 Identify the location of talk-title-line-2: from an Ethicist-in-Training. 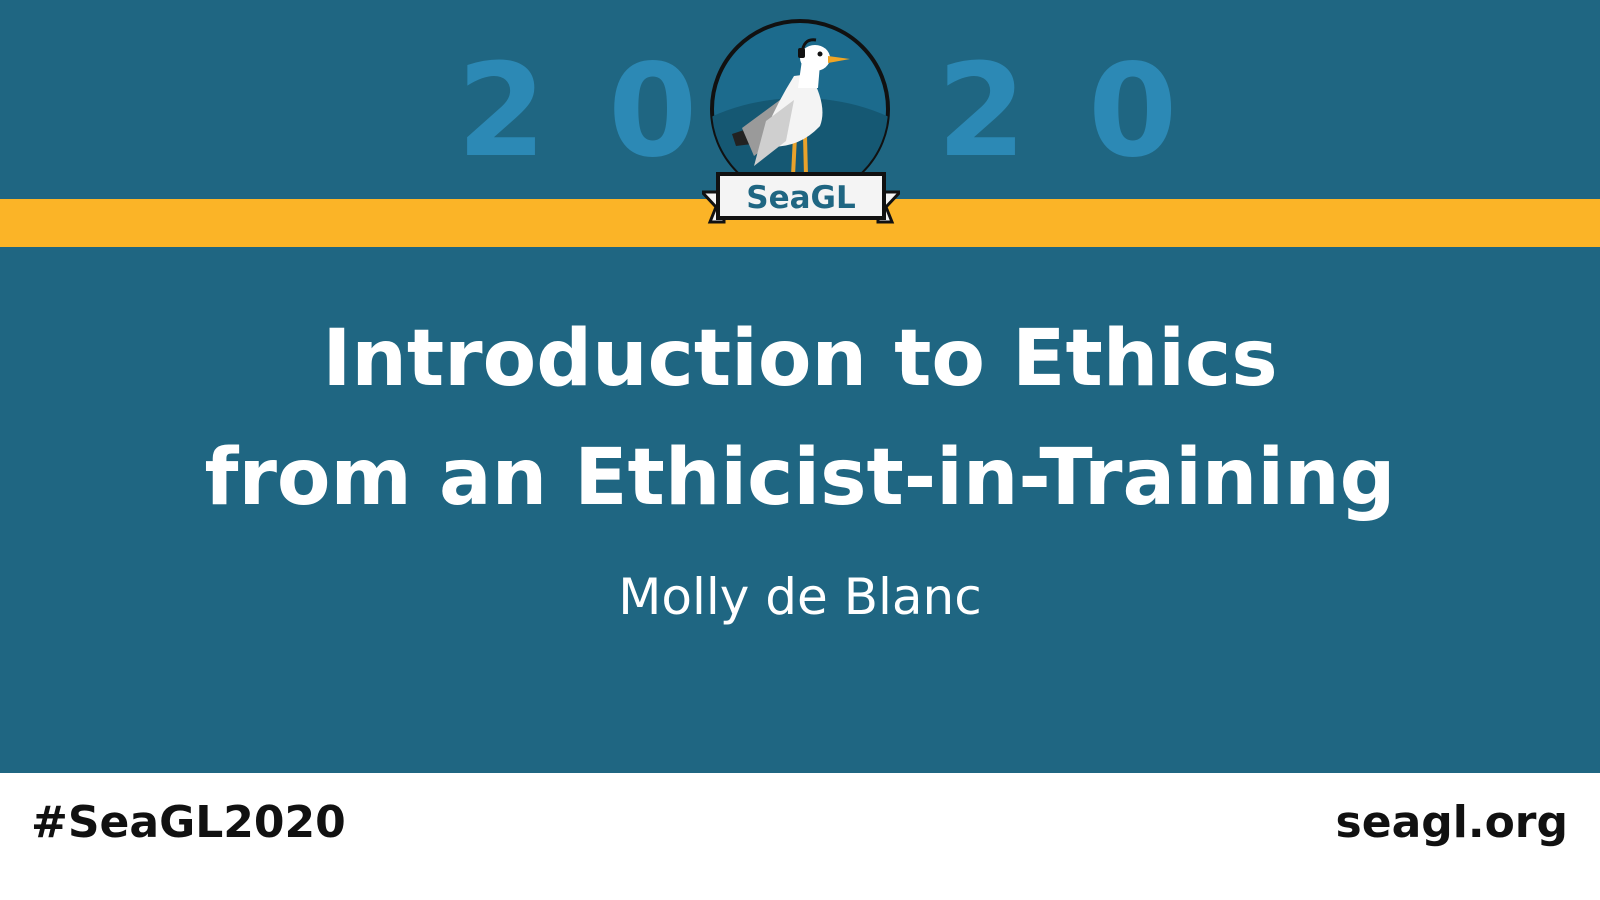
(800, 478).